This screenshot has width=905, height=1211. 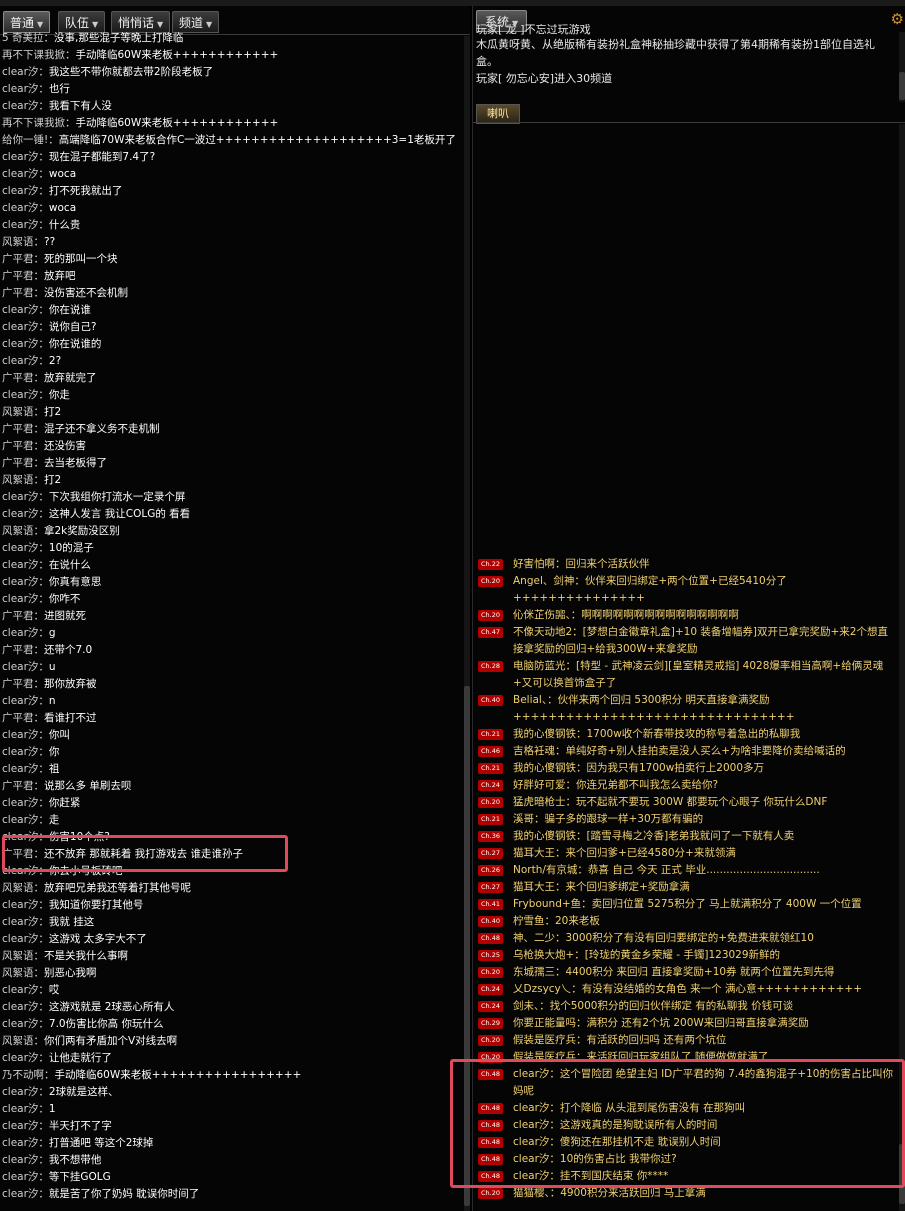 I want to click on chat-line: clear汐：我看下有人没, so click(x=229, y=106).